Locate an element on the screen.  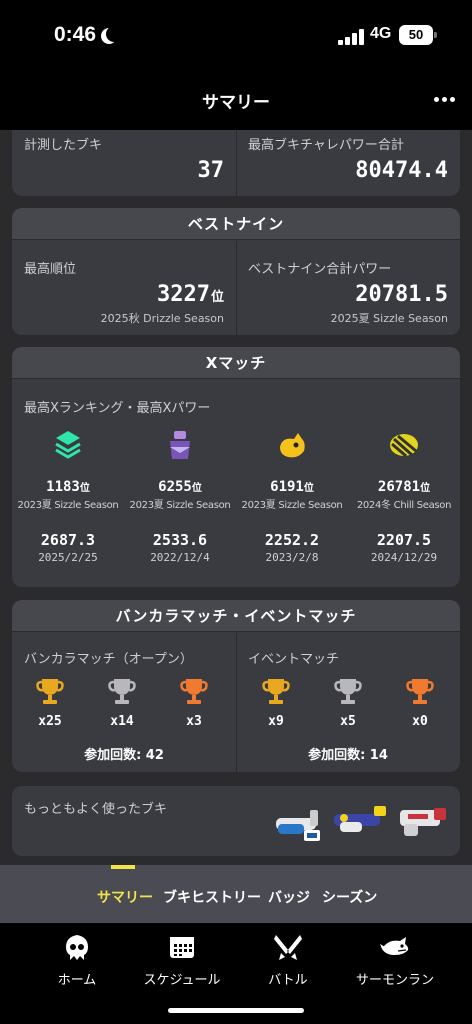
bronze-count: x0 is located at coordinates (420, 721).